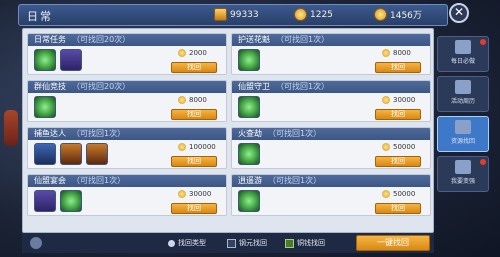 This screenshot has height=257, width=500. I want to click on tab-calendar: 活动周历, so click(463, 94).